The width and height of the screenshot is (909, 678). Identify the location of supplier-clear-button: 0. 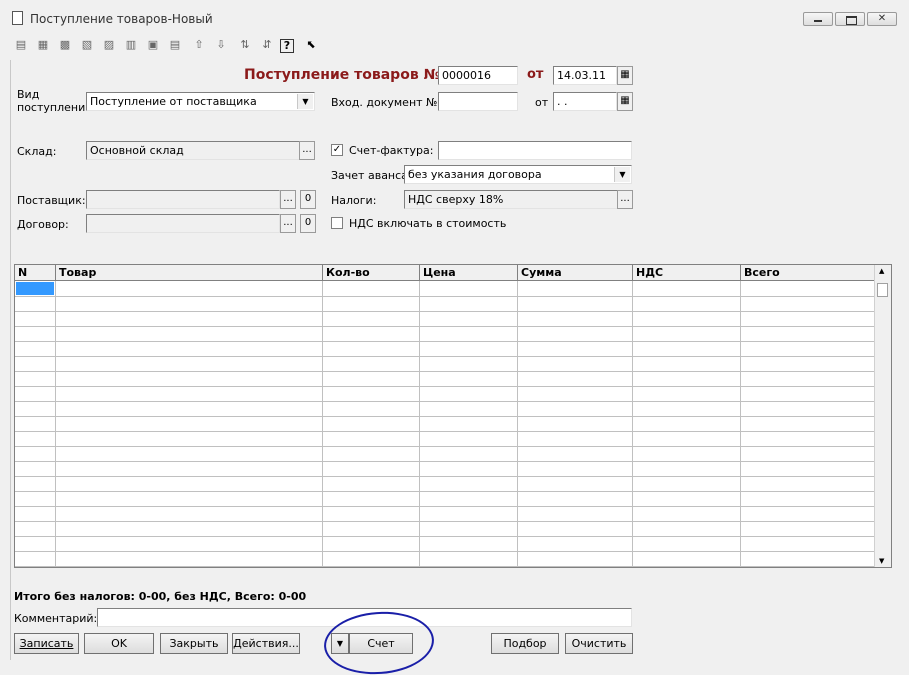
(308, 199).